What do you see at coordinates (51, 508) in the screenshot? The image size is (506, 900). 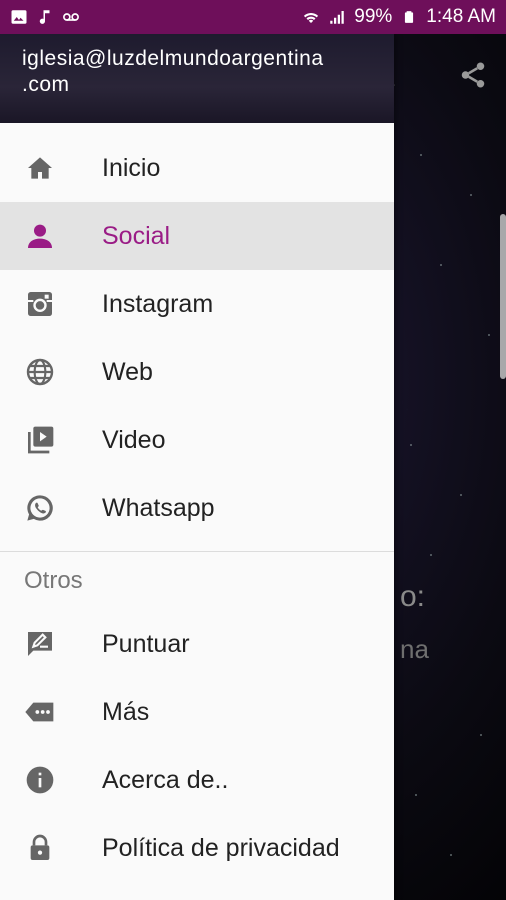 I see `whatsapp-icon` at bounding box center [51, 508].